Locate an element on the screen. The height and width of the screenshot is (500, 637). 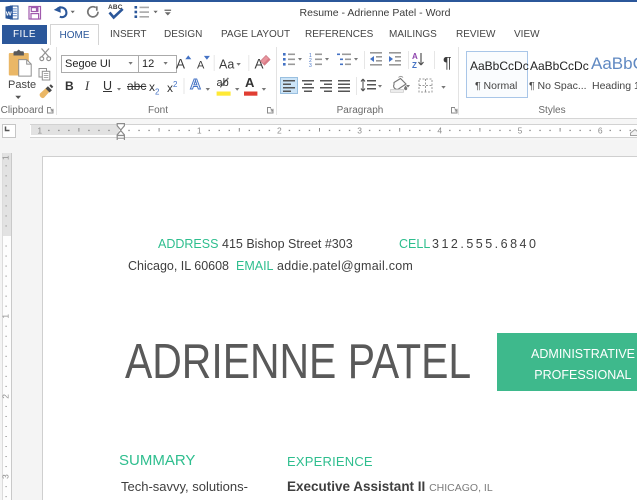
svg-text: 6 is located at coordinates (600, 131).